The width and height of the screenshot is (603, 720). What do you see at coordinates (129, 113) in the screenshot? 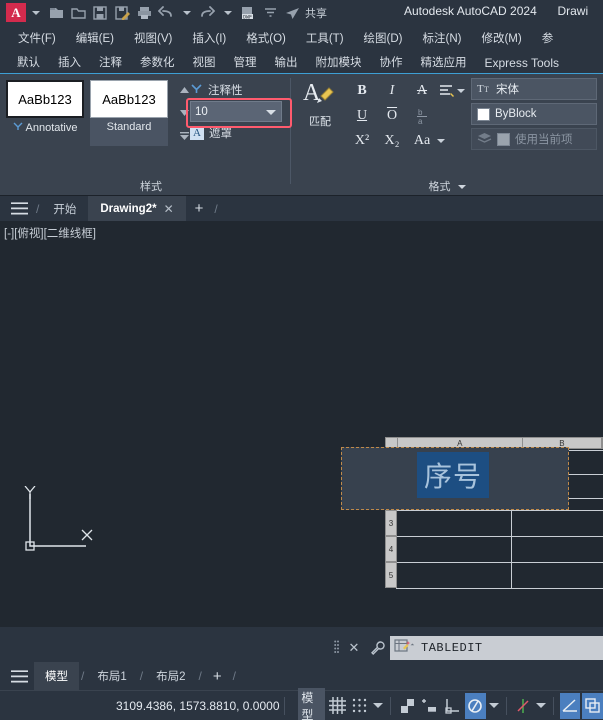
I see `style-card-standard: AaBb123 Standard` at bounding box center [129, 113].